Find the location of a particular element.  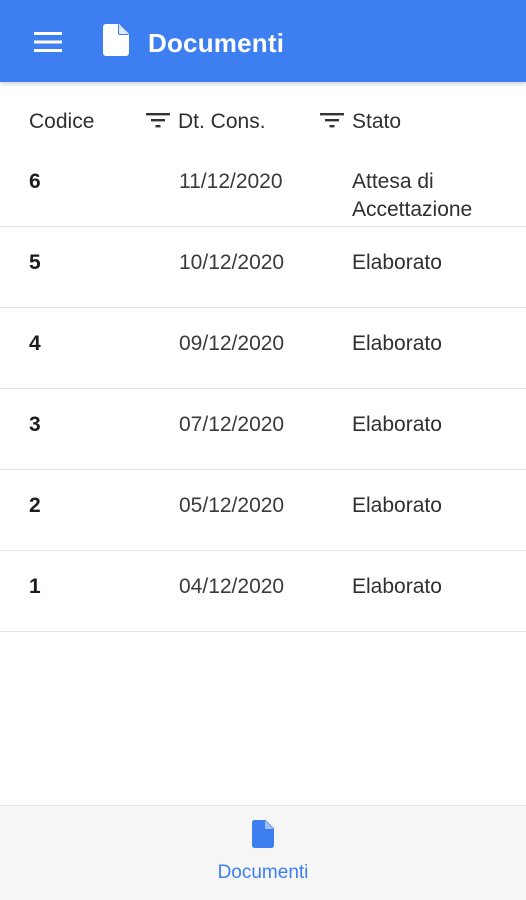

column-header-code: Codice is located at coordinates (61, 122).